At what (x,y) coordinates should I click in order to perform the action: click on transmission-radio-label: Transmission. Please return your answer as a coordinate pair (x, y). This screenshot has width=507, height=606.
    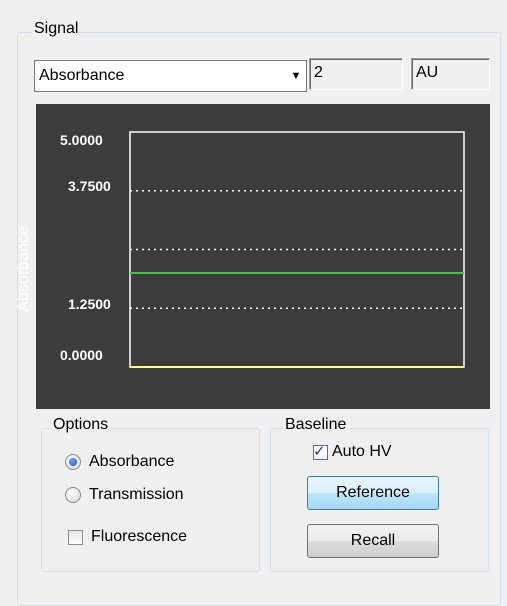
    Looking at the image, I should click on (136, 494).